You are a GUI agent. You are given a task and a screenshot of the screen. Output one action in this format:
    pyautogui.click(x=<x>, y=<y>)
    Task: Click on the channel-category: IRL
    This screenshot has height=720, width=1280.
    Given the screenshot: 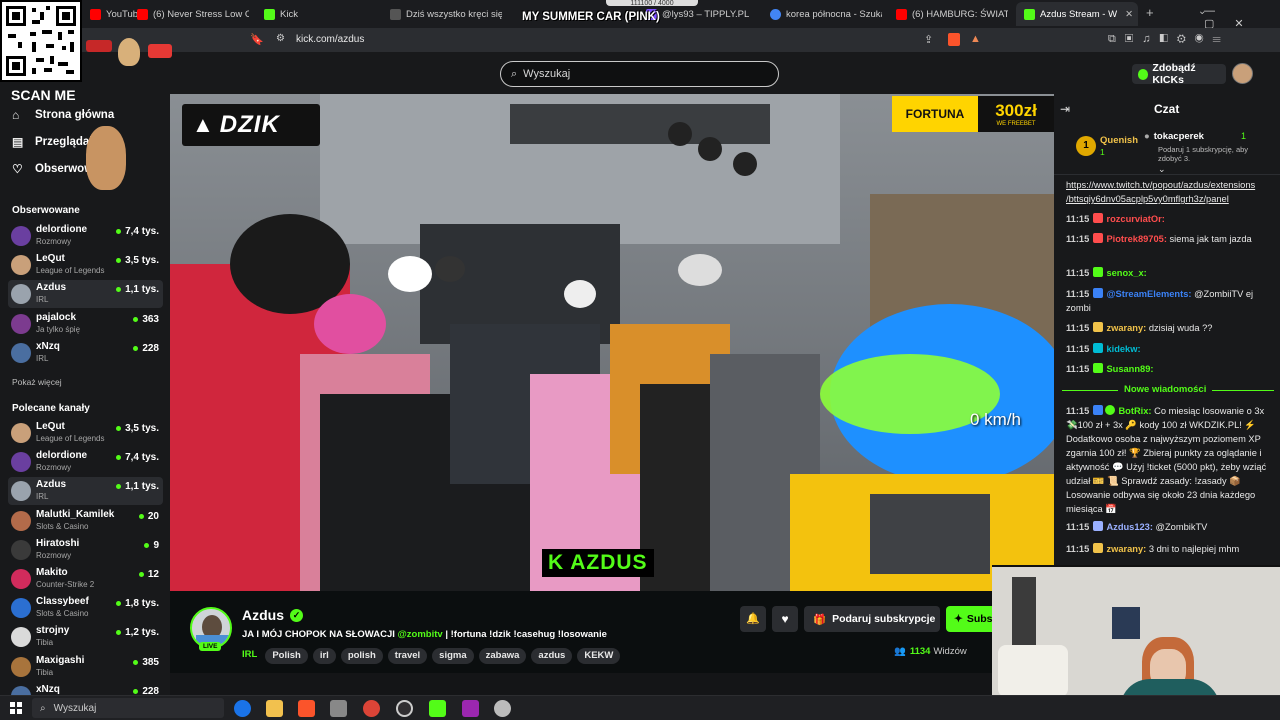 What is the action you would take?
    pyautogui.click(x=42, y=497)
    